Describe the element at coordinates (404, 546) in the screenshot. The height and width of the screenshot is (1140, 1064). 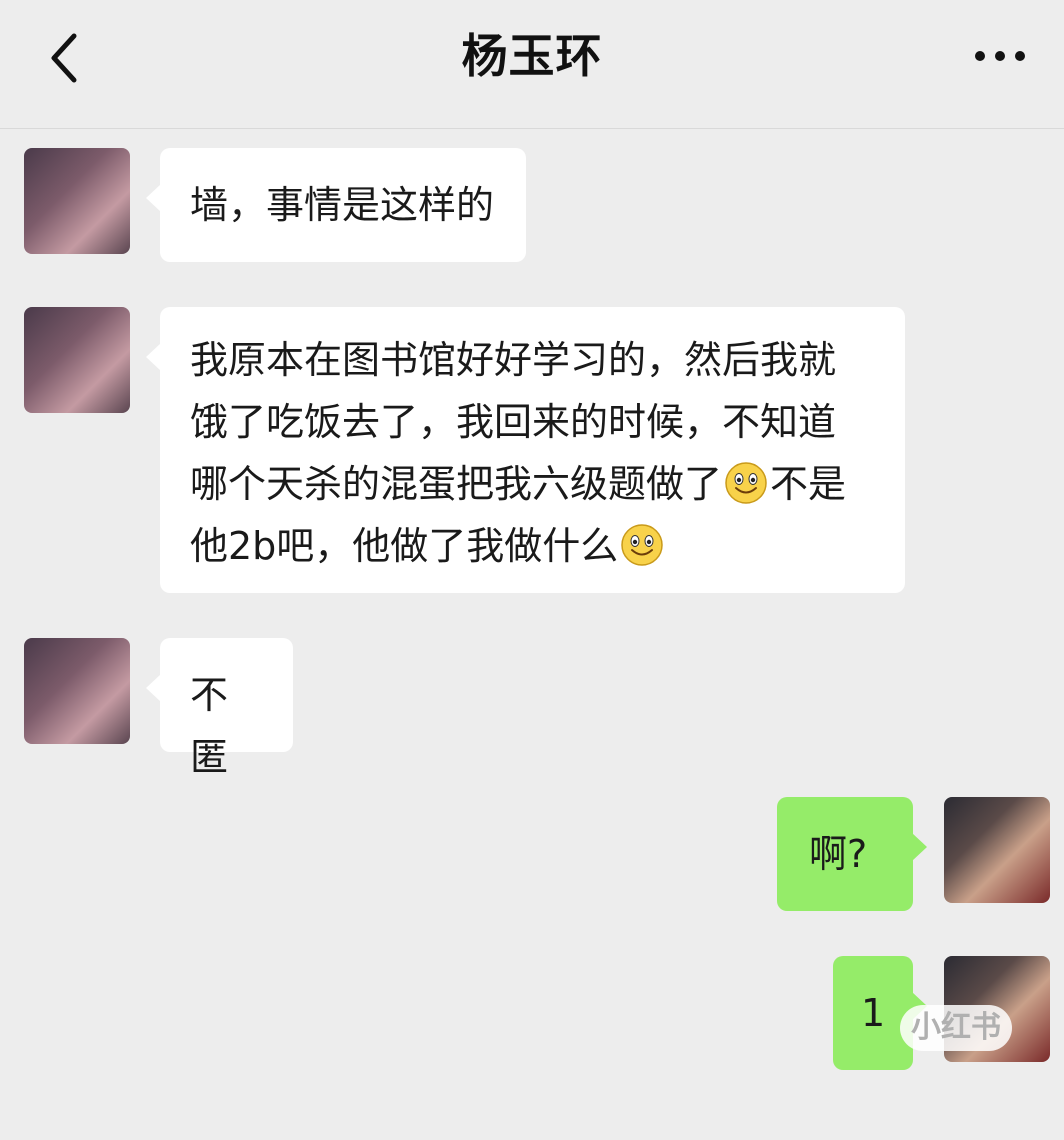
I see `message-line-part: 他2b吧，他做了我做什么` at that location.